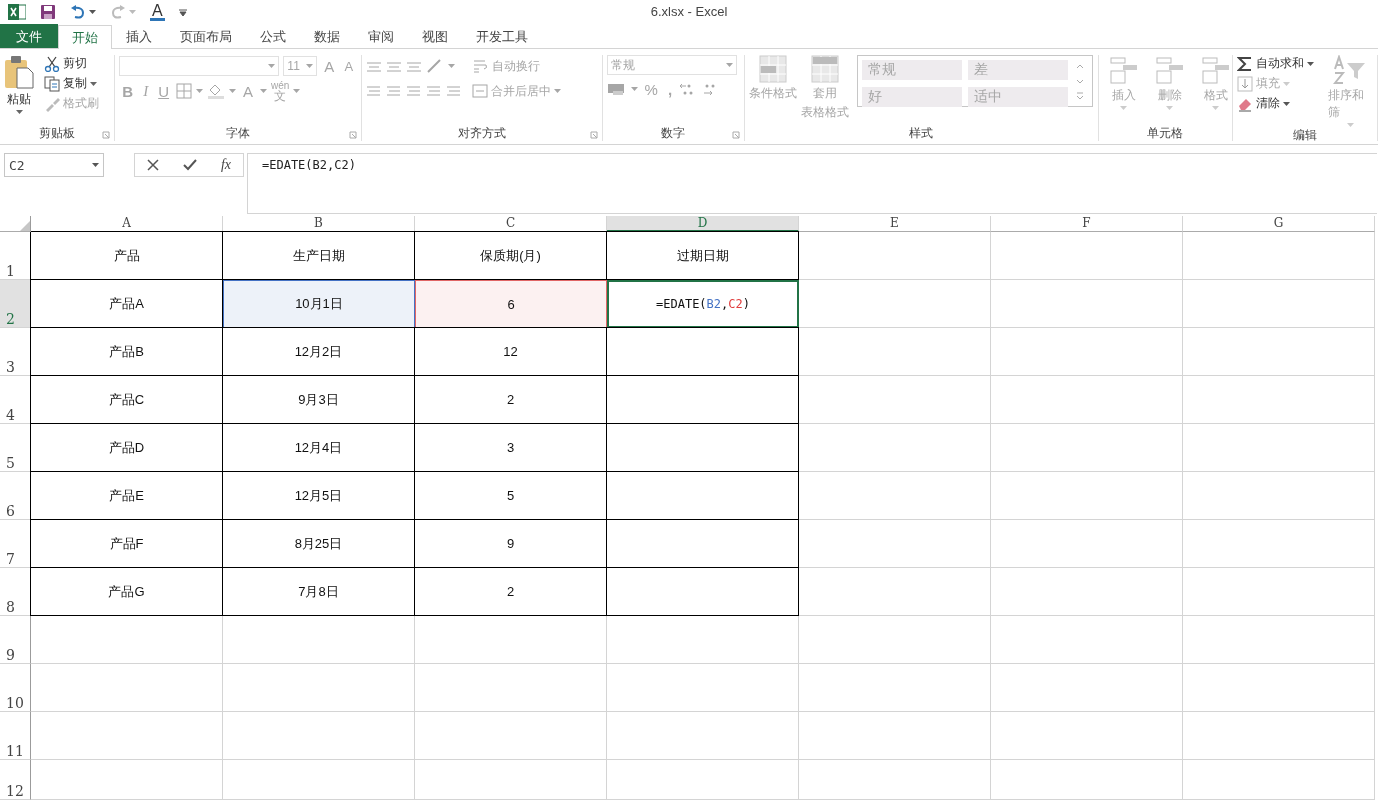 The image size is (1378, 812). What do you see at coordinates (1350, 70) in the screenshot?
I see `sort-filter-icon` at bounding box center [1350, 70].